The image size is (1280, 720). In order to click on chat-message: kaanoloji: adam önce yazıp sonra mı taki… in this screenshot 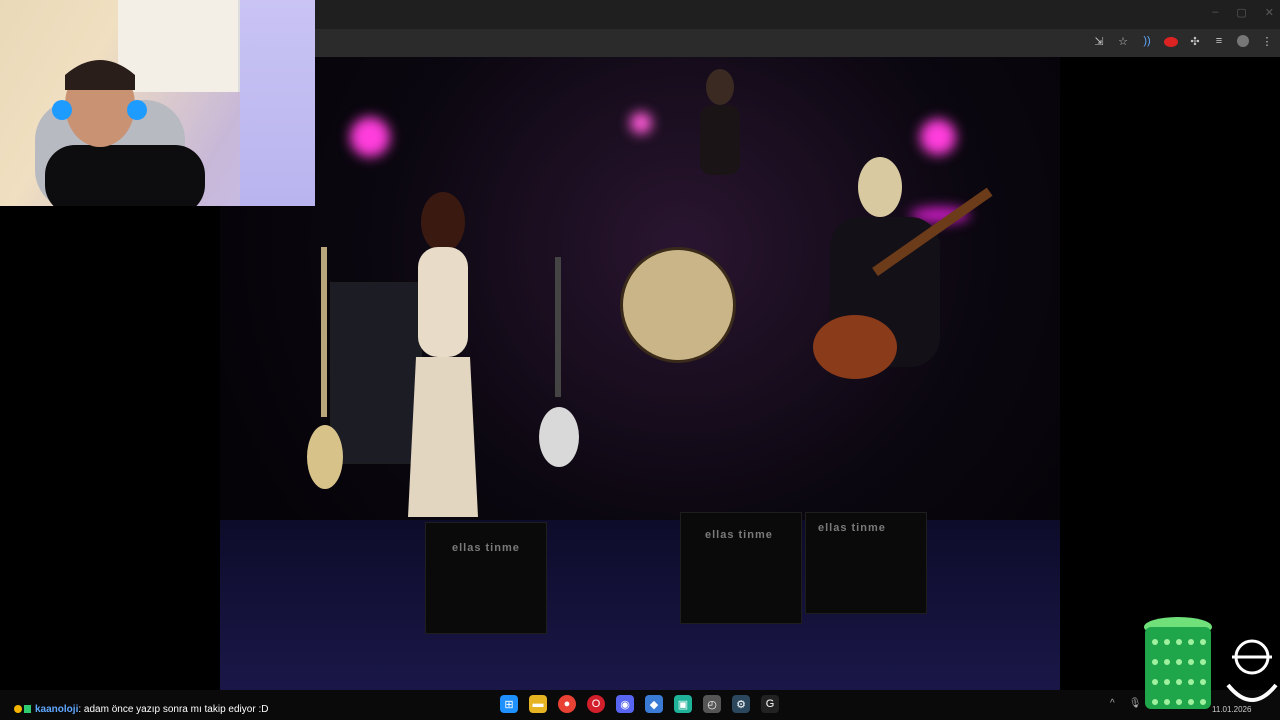, I will do `click(141, 709)`.